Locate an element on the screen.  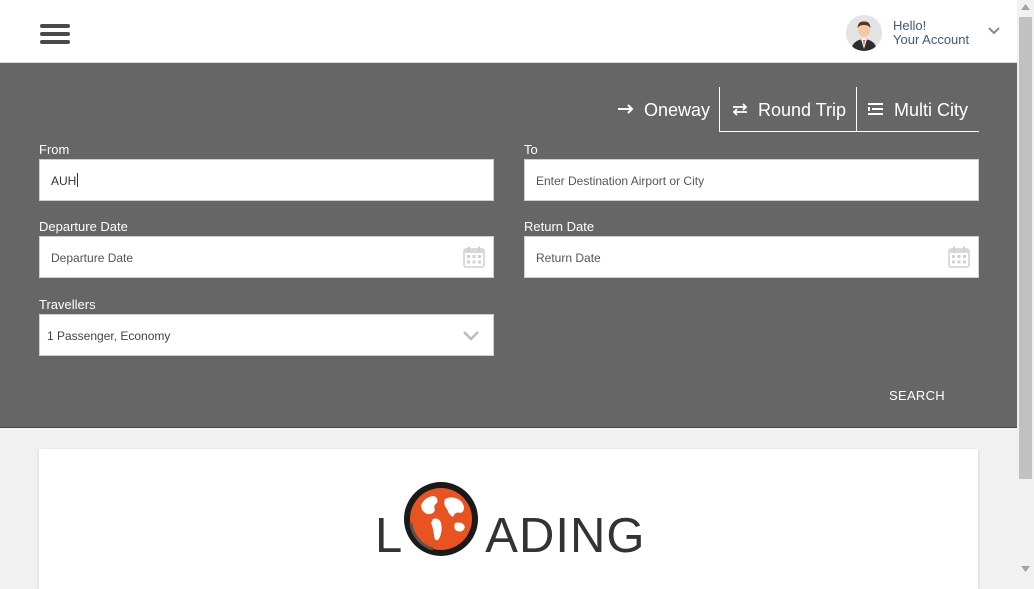
return-date-input: Return Date is located at coordinates (751, 257).